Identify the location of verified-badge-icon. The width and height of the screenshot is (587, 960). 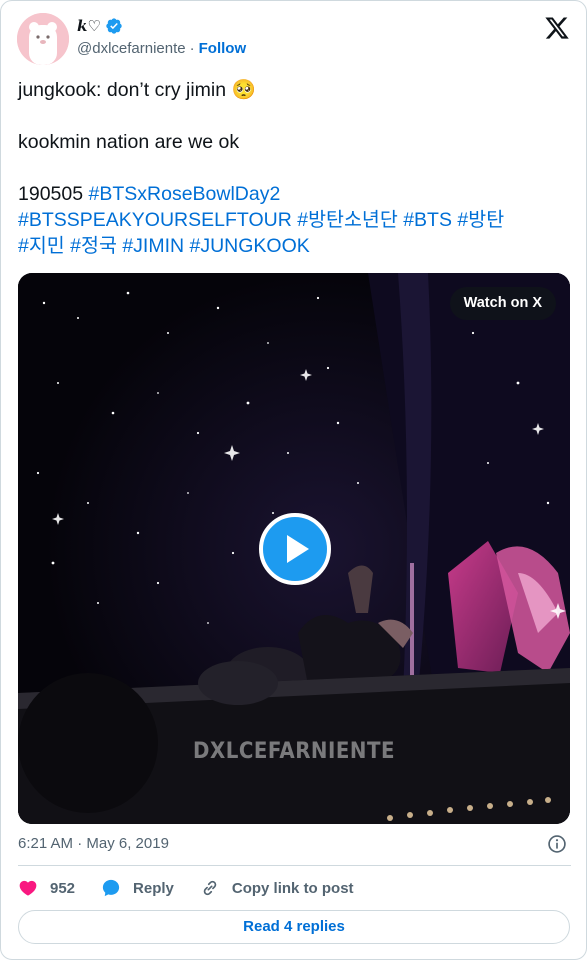
(114, 26).